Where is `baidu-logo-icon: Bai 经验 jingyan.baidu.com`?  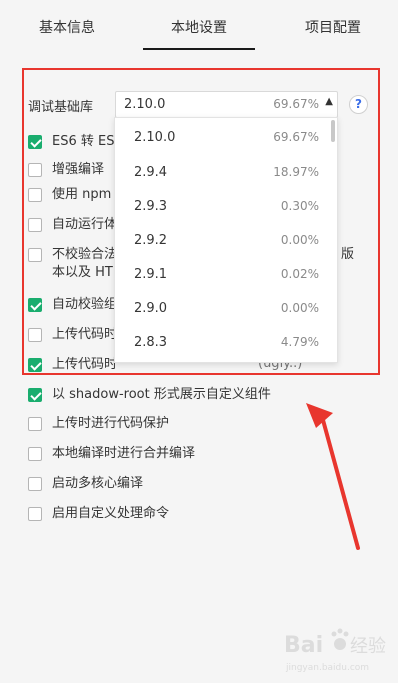 baidu-logo-icon: Bai 经验 jingyan.baidu.com is located at coordinates (335, 650).